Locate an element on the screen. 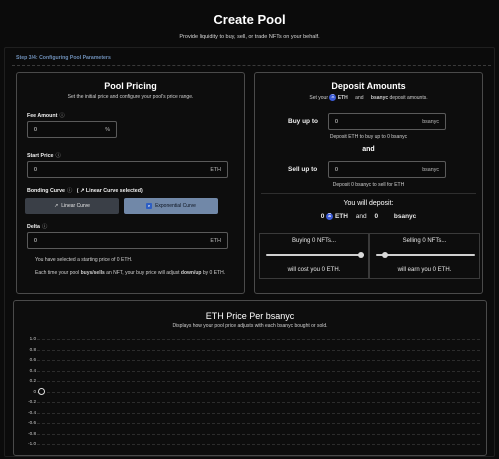  buying-box: Buying 0 NFTs... will cost you 0 ETH. is located at coordinates (314, 256).